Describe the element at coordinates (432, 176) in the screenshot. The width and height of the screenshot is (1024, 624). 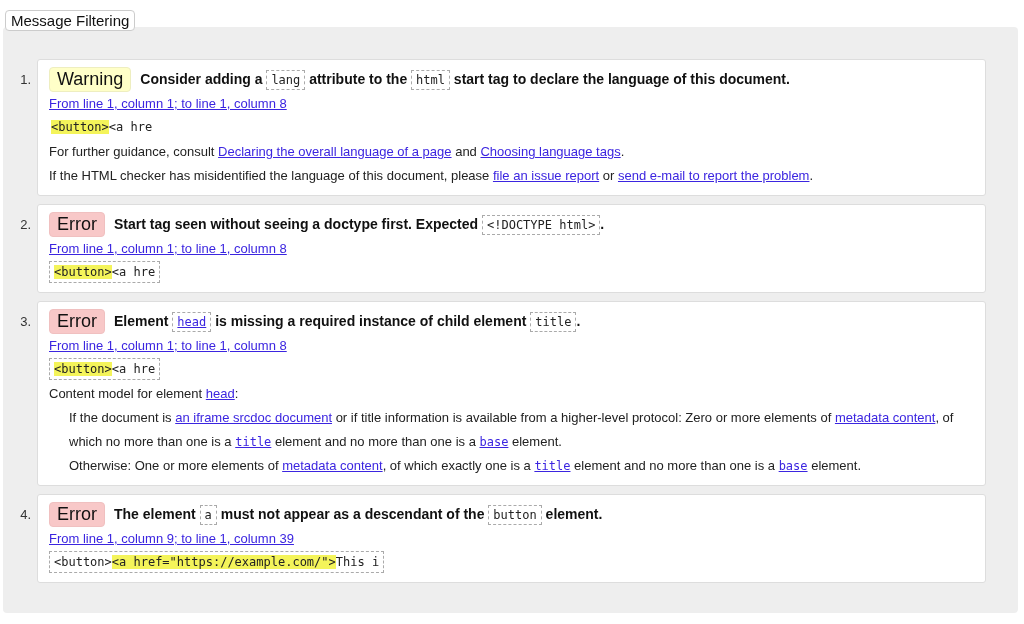
I see `detail-text: If the HTML checker has misidentified the language of this document, please file an issue report or send e-mail to report the problem.` at that location.